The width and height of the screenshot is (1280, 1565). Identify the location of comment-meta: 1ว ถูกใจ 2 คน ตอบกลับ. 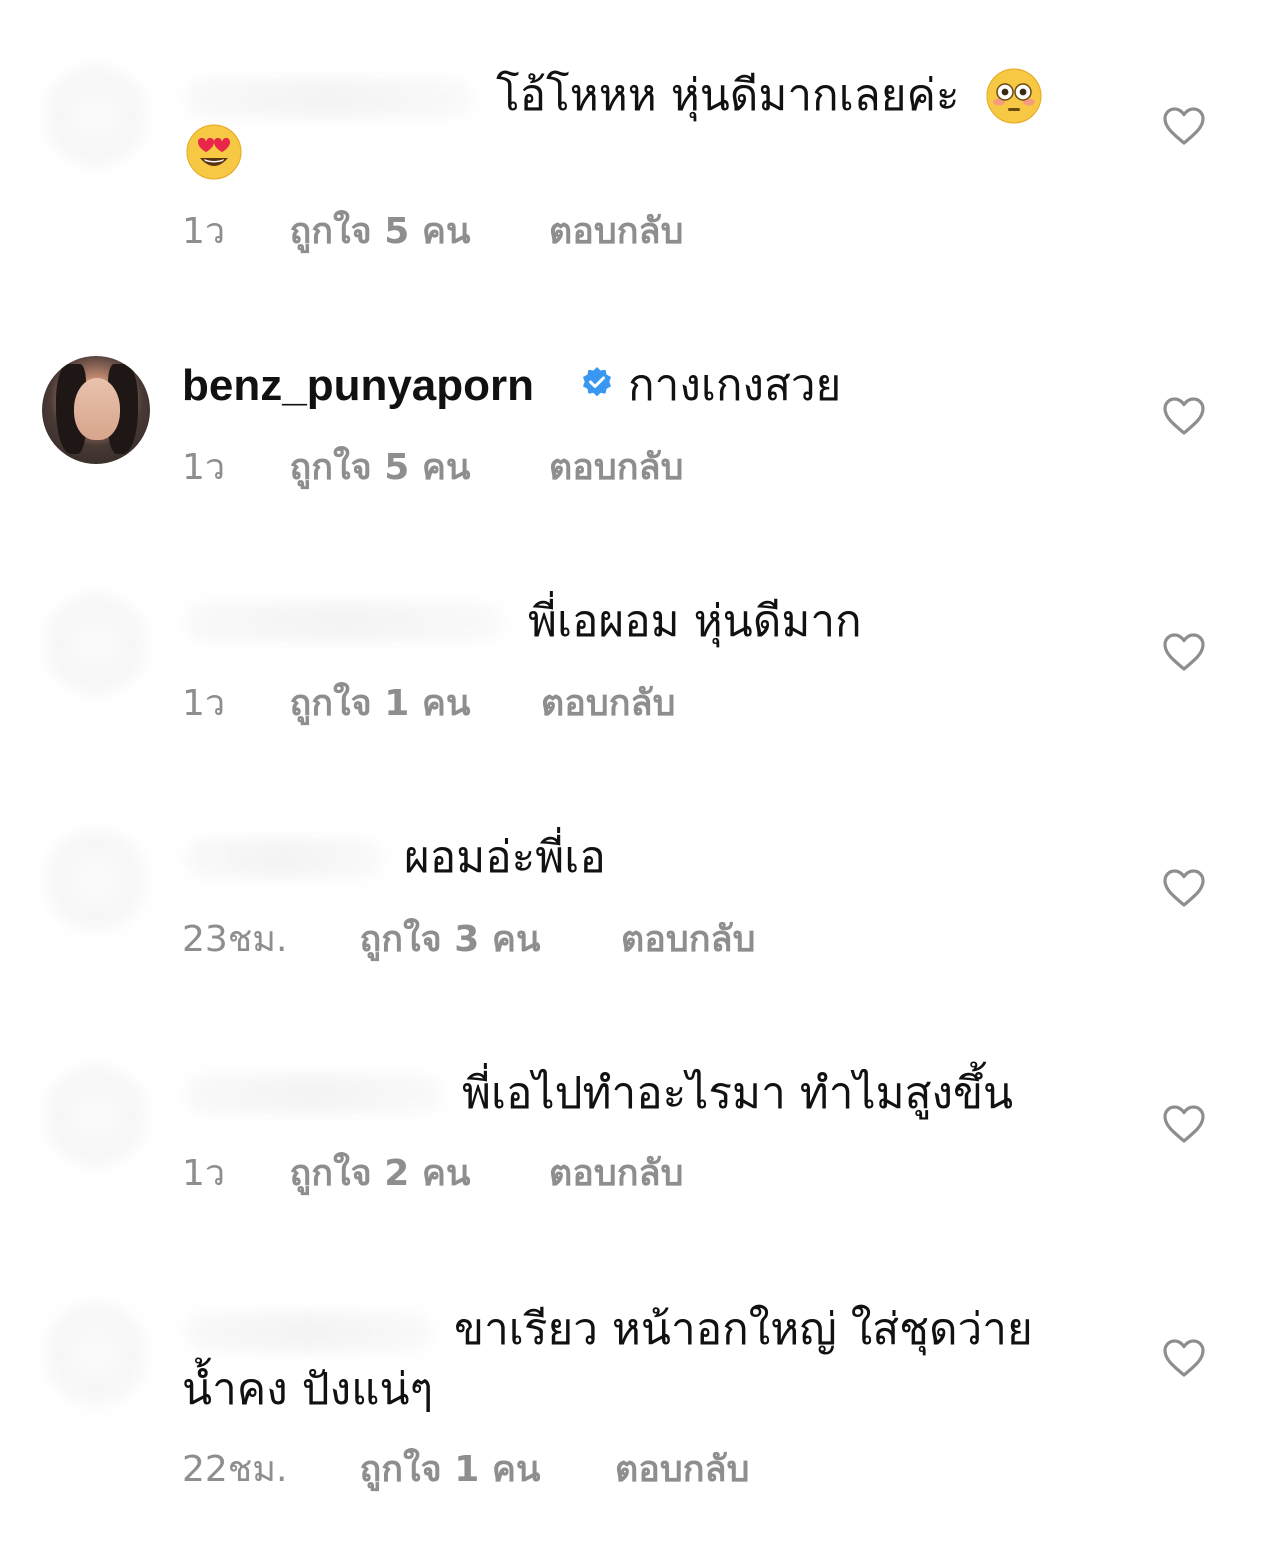
(432, 1174).